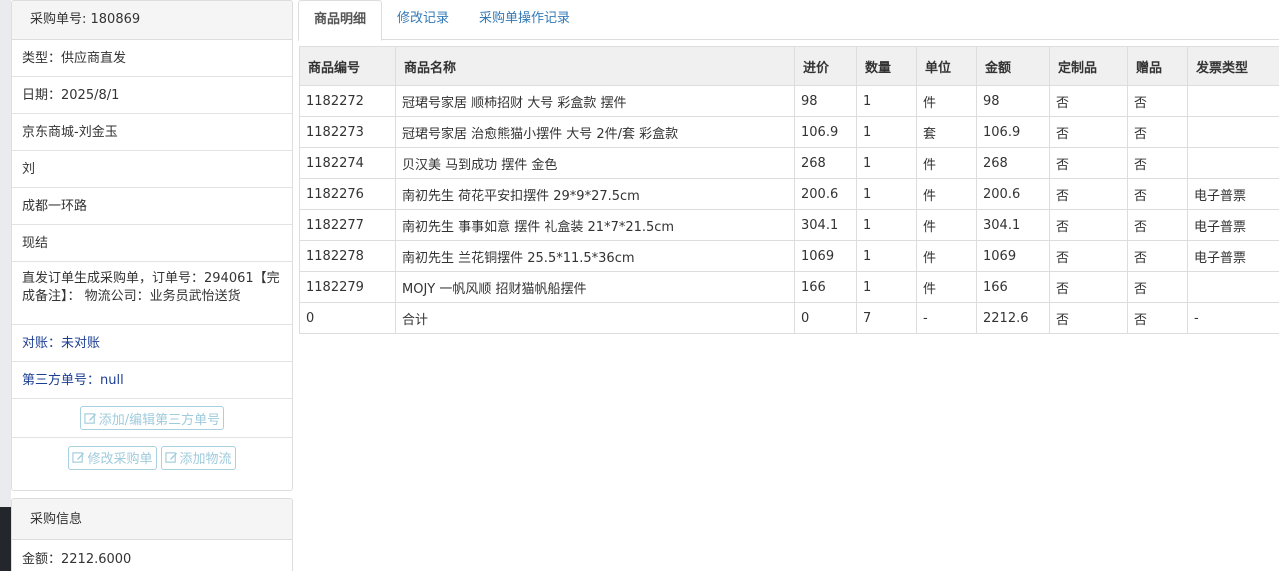 The height and width of the screenshot is (571, 1279). I want to click on purchase-amount: 金额：2212.6000, so click(77, 559).